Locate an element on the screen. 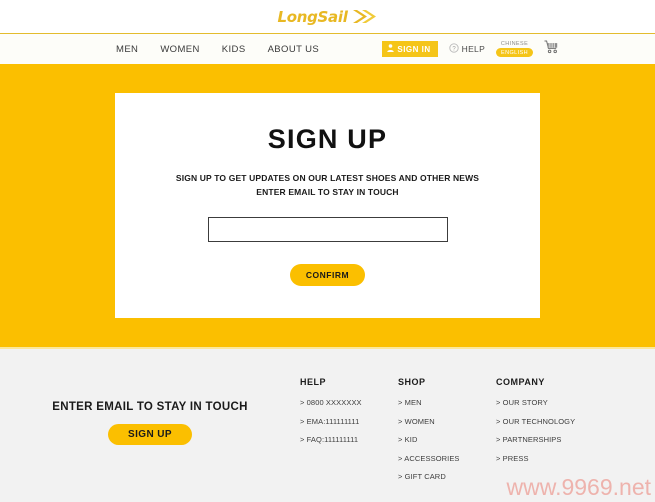 The image size is (655, 502). help-button: ? HELP is located at coordinates (467, 49).